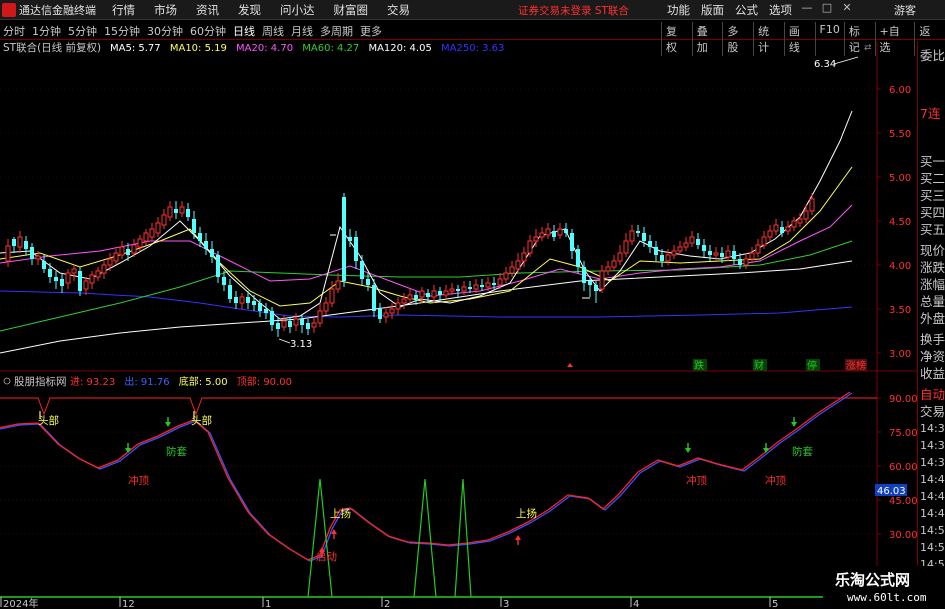 The image size is (945, 609). I want to click on menu-item-trade: 交易, so click(398, 10).